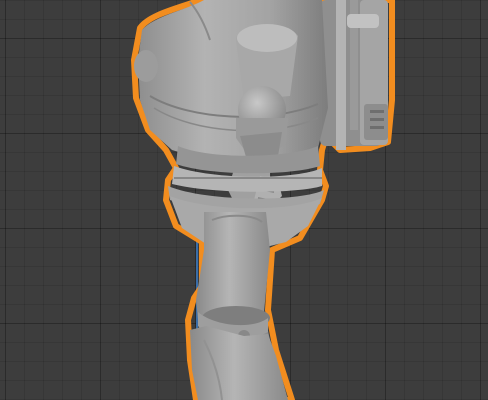 This screenshot has height=400, width=488. What do you see at coordinates (146, 66) in the screenshot?
I see `side-cylinder` at bounding box center [146, 66].